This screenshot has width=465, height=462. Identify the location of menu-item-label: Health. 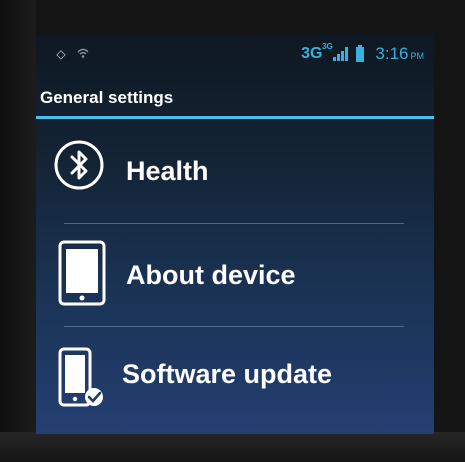
(167, 171).